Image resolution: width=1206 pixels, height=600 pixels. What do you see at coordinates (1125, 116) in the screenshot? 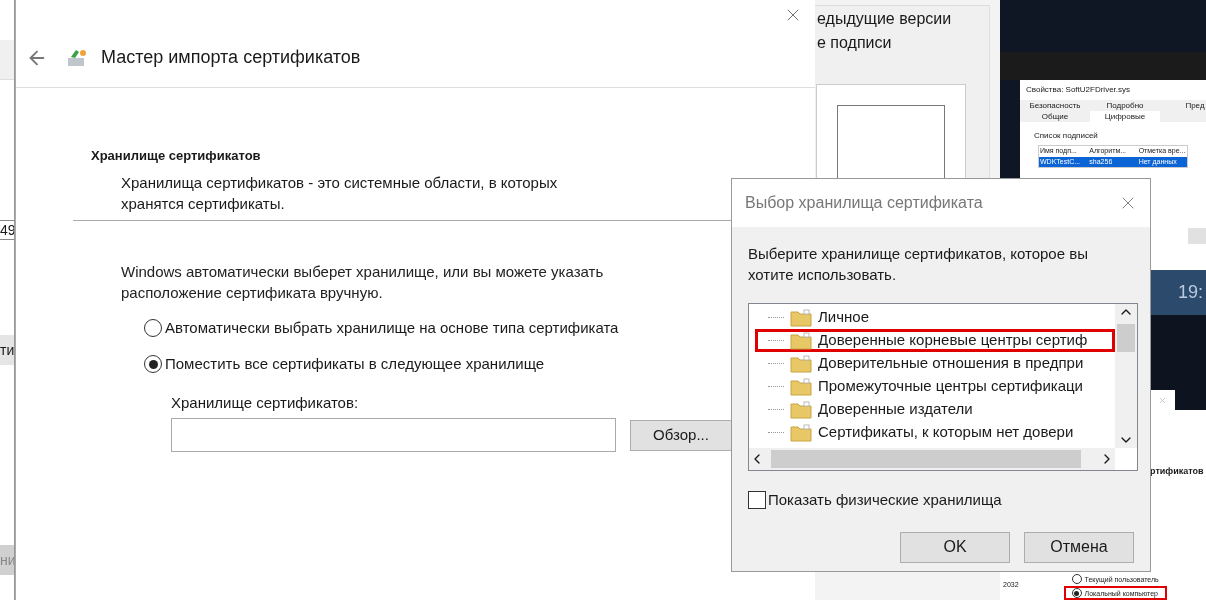
I see `tab: Цифровые` at bounding box center [1125, 116].